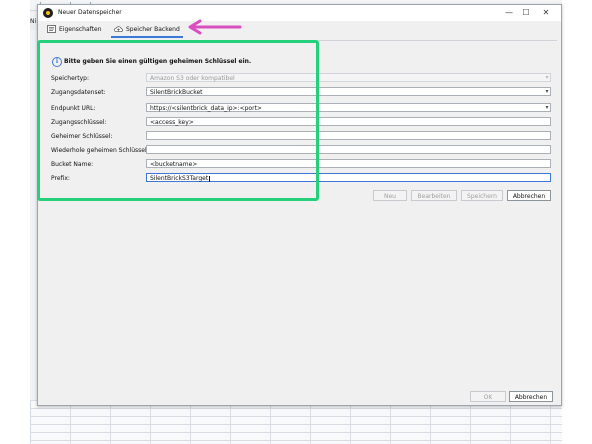 The height and width of the screenshot is (444, 592). I want to click on tab-label: Eigenschaften, so click(80, 29).